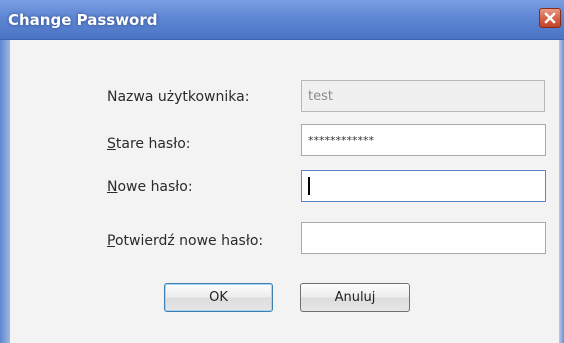 The image size is (564, 343). What do you see at coordinates (423, 96) in the screenshot?
I see `username-field` at bounding box center [423, 96].